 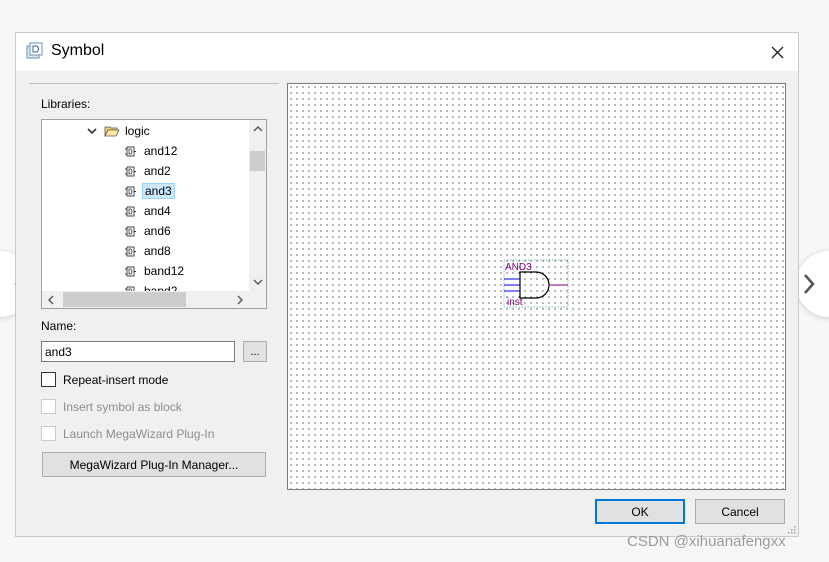 I want to click on name-label: Name:, so click(x=59, y=326).